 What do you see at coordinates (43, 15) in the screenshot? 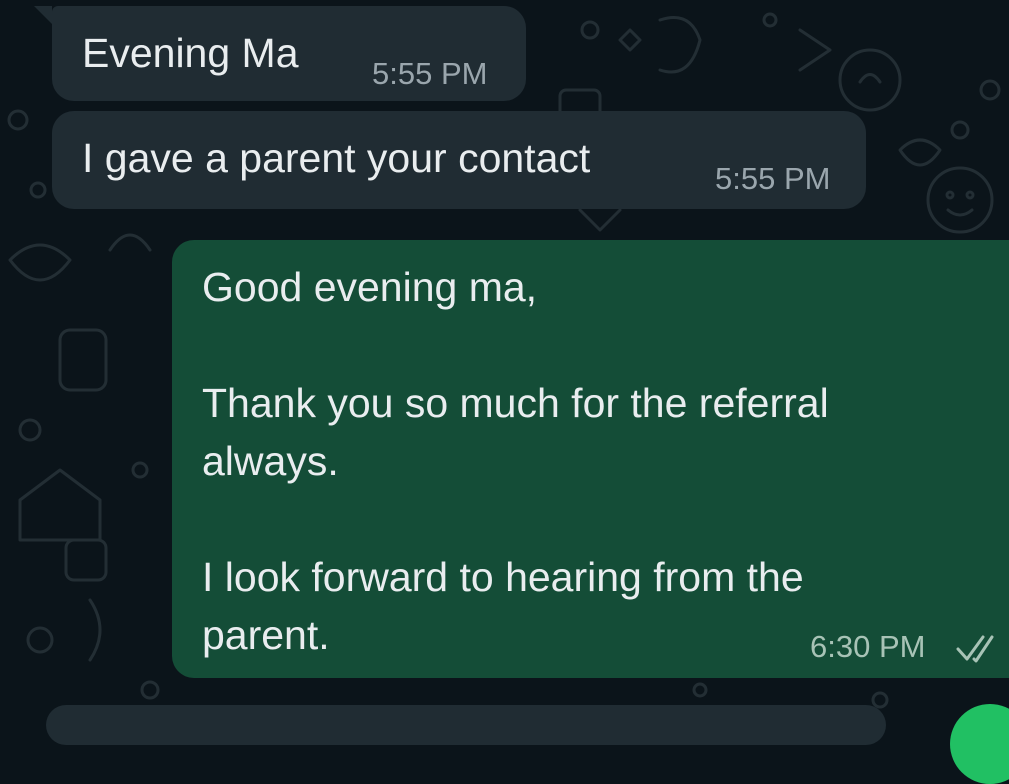
I see `bubble-tail` at bounding box center [43, 15].